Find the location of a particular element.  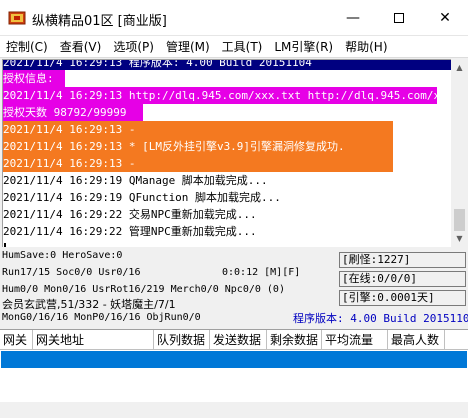

log-line-orange-1: 2021/11/4 16:29:13 - is located at coordinates (198, 129).